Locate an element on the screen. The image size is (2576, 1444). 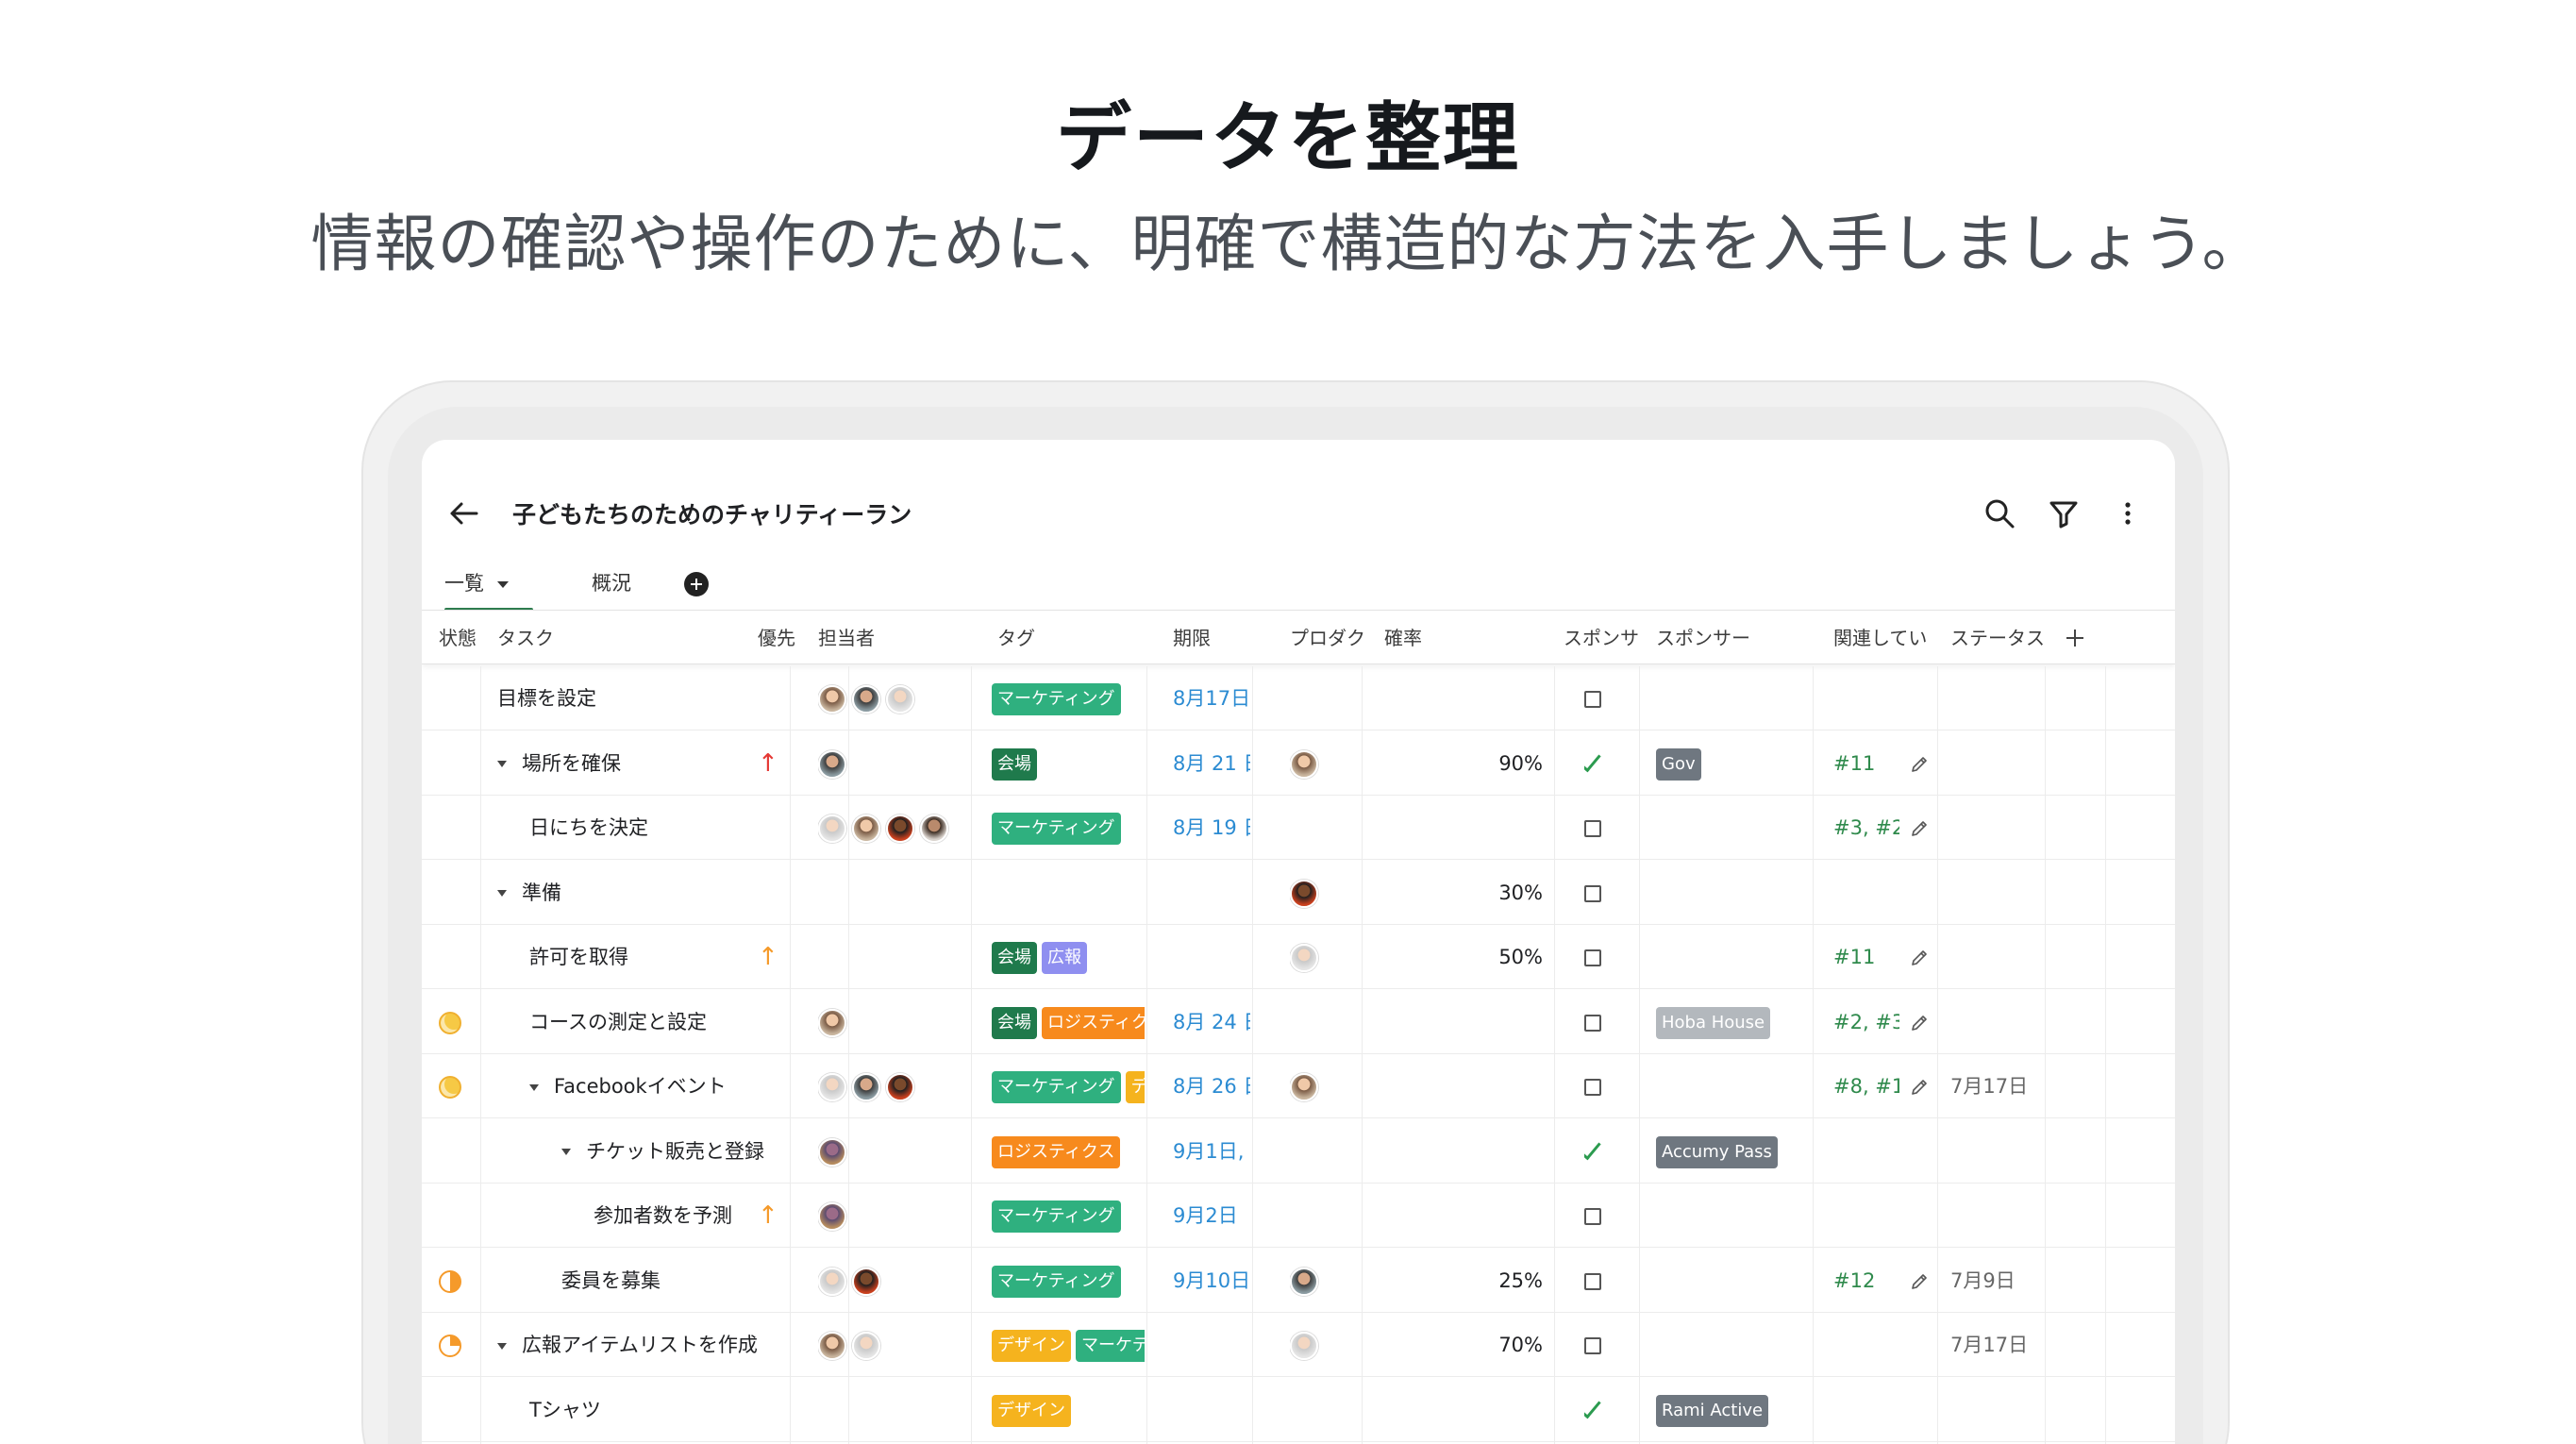
tags-cell: デザインマーケティング is located at coordinates (1068, 1345).